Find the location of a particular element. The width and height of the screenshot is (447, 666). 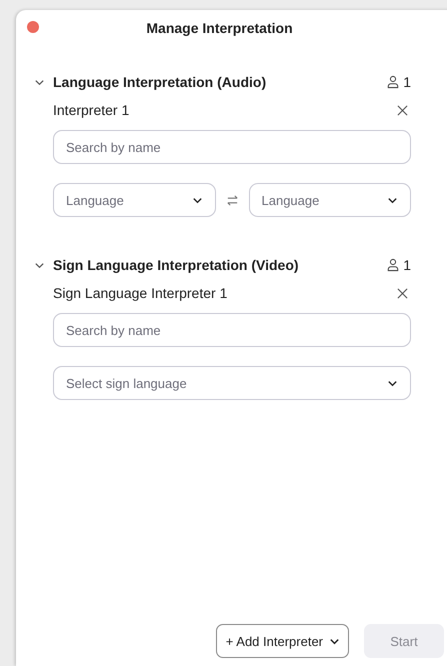

window-title: Manage Interpretation is located at coordinates (219, 28).